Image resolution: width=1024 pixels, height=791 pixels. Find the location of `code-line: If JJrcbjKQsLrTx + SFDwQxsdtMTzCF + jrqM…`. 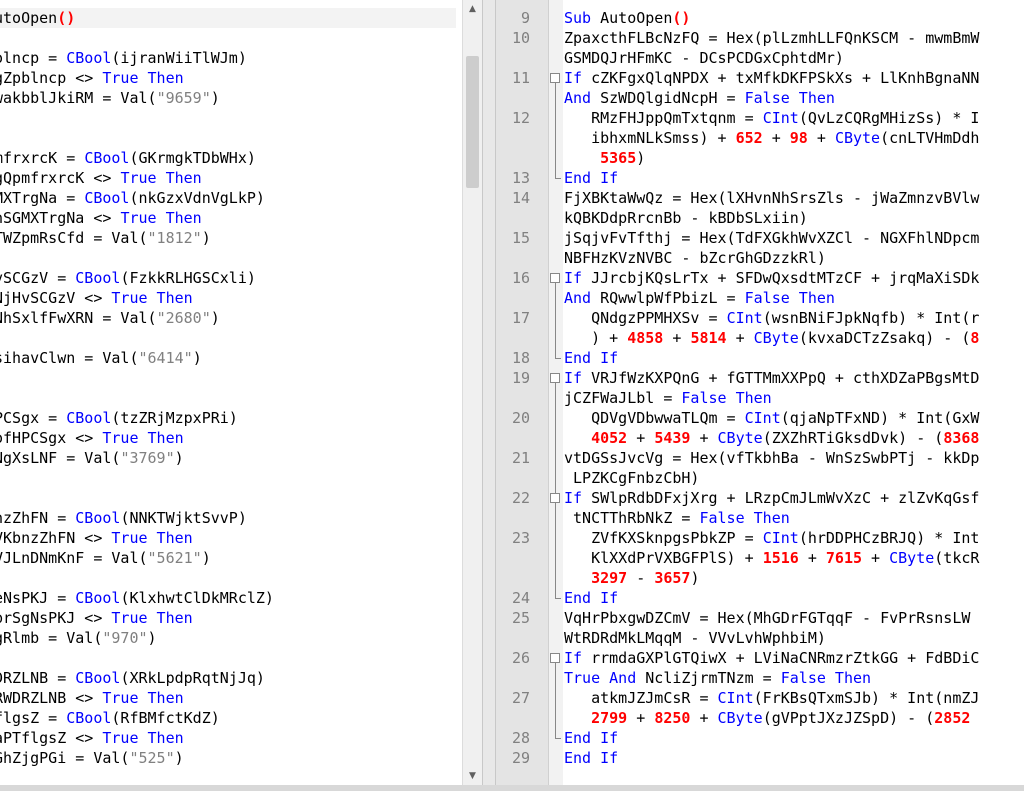

code-line: If JJrcbjKQsLrTx + SFDwQxsdtMTzCF + jrqM… is located at coordinates (771, 278).